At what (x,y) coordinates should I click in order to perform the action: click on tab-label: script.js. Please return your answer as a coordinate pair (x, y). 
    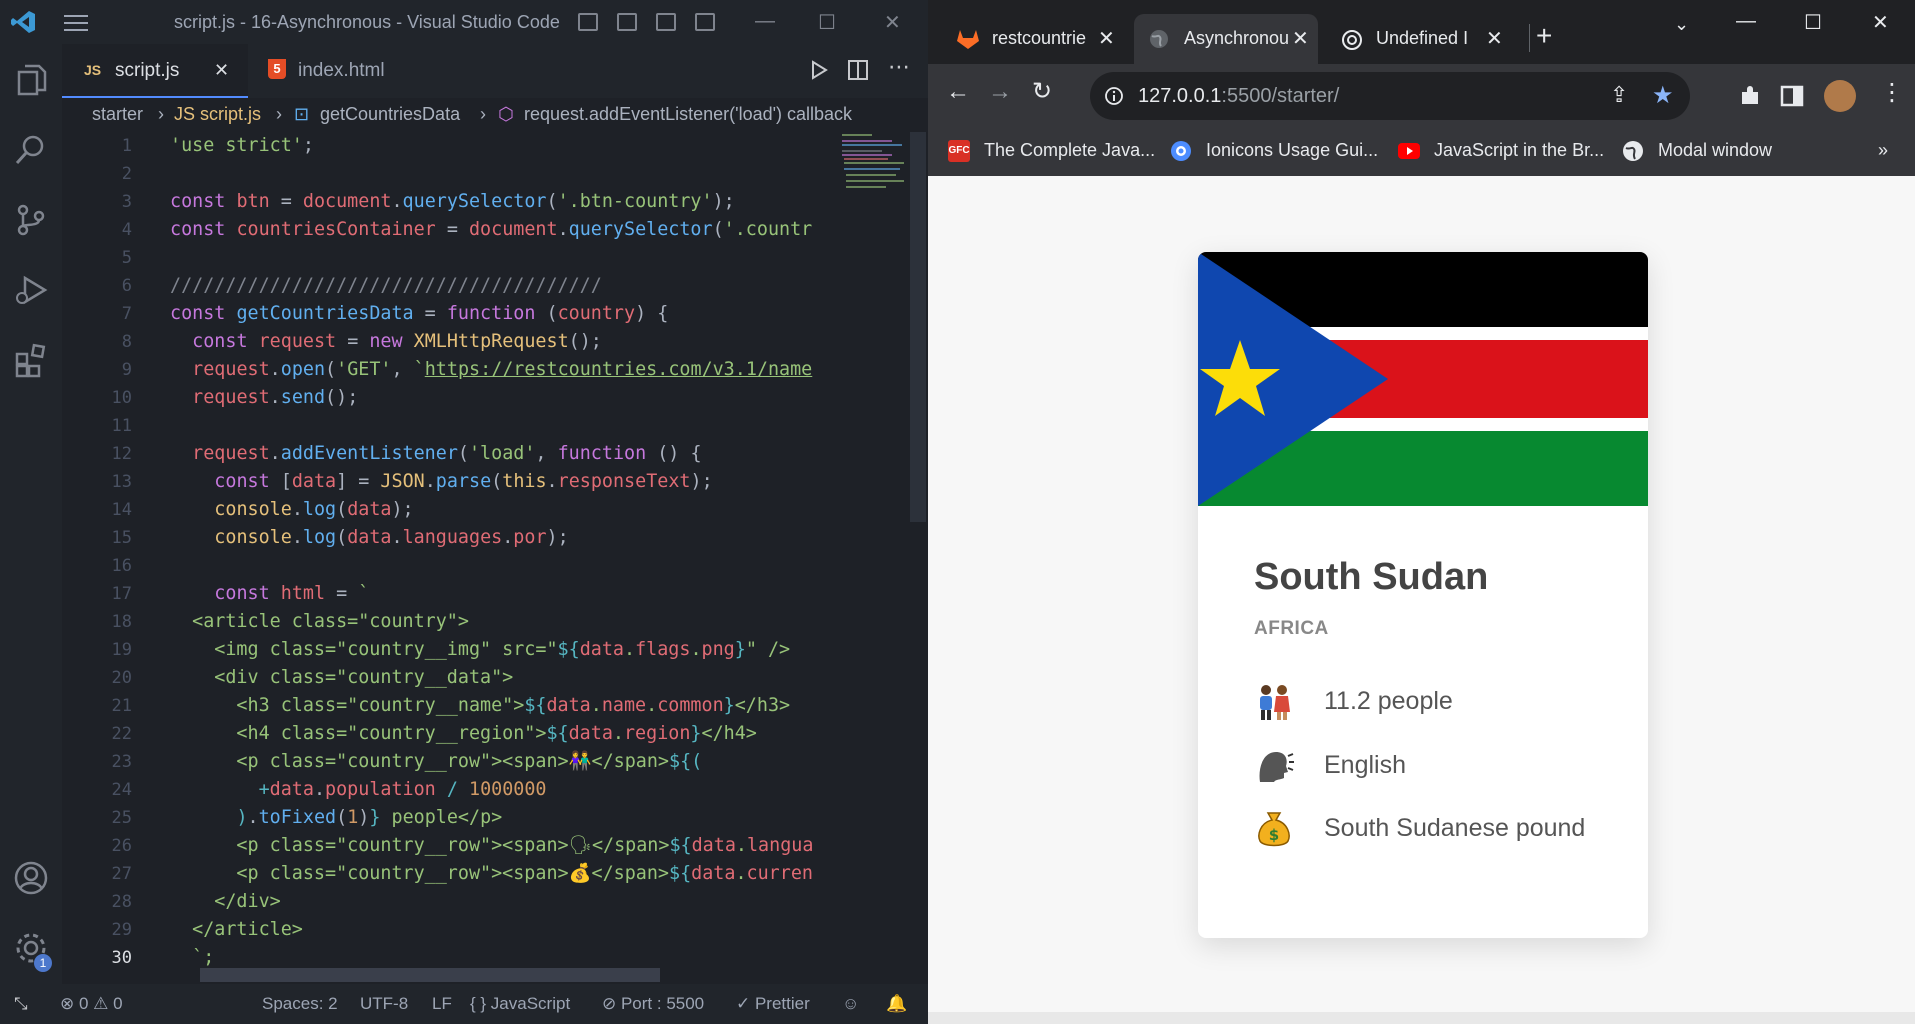
    Looking at the image, I should click on (147, 70).